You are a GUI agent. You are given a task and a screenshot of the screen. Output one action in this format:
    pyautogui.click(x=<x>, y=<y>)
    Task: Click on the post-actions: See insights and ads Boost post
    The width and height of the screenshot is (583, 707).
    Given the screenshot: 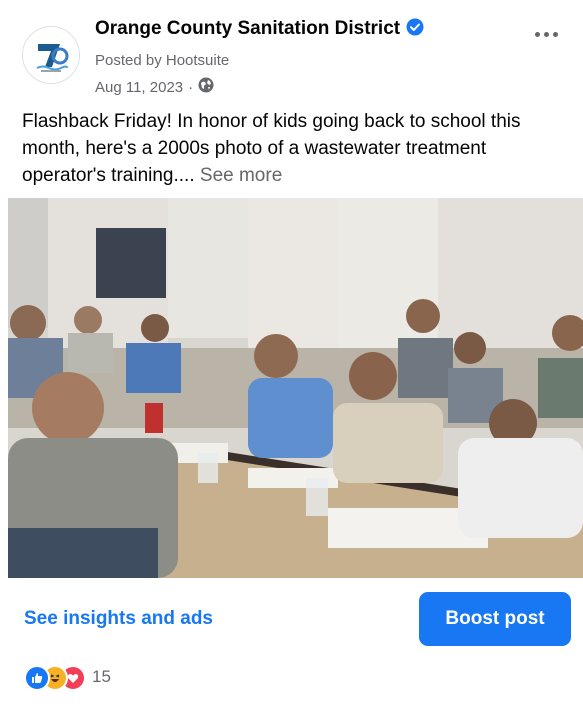 What is the action you would take?
    pyautogui.click(x=291, y=620)
    